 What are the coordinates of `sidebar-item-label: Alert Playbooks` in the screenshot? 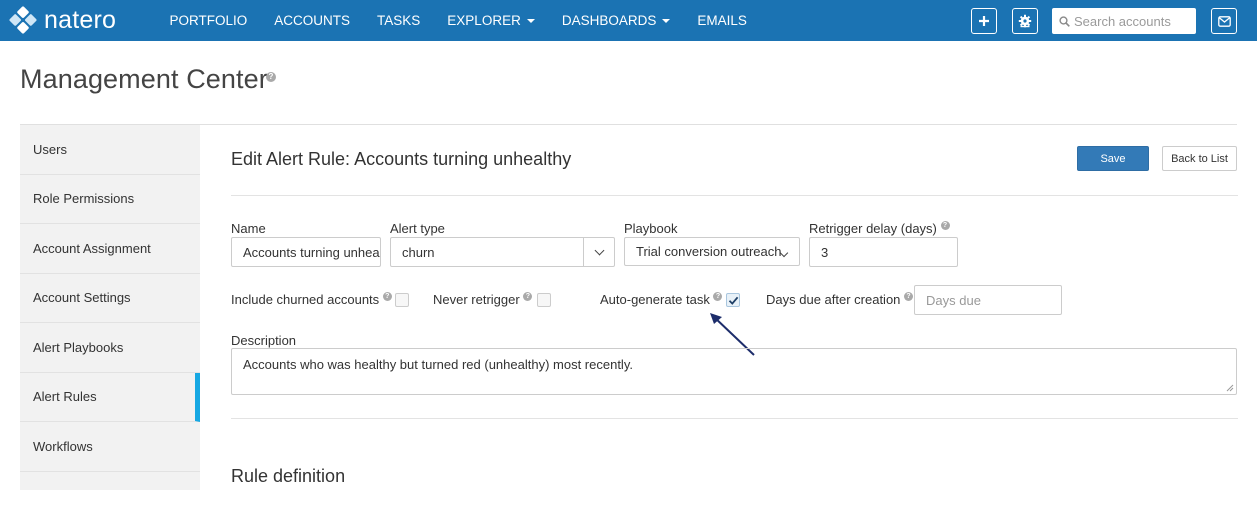 It's located at (78, 347).